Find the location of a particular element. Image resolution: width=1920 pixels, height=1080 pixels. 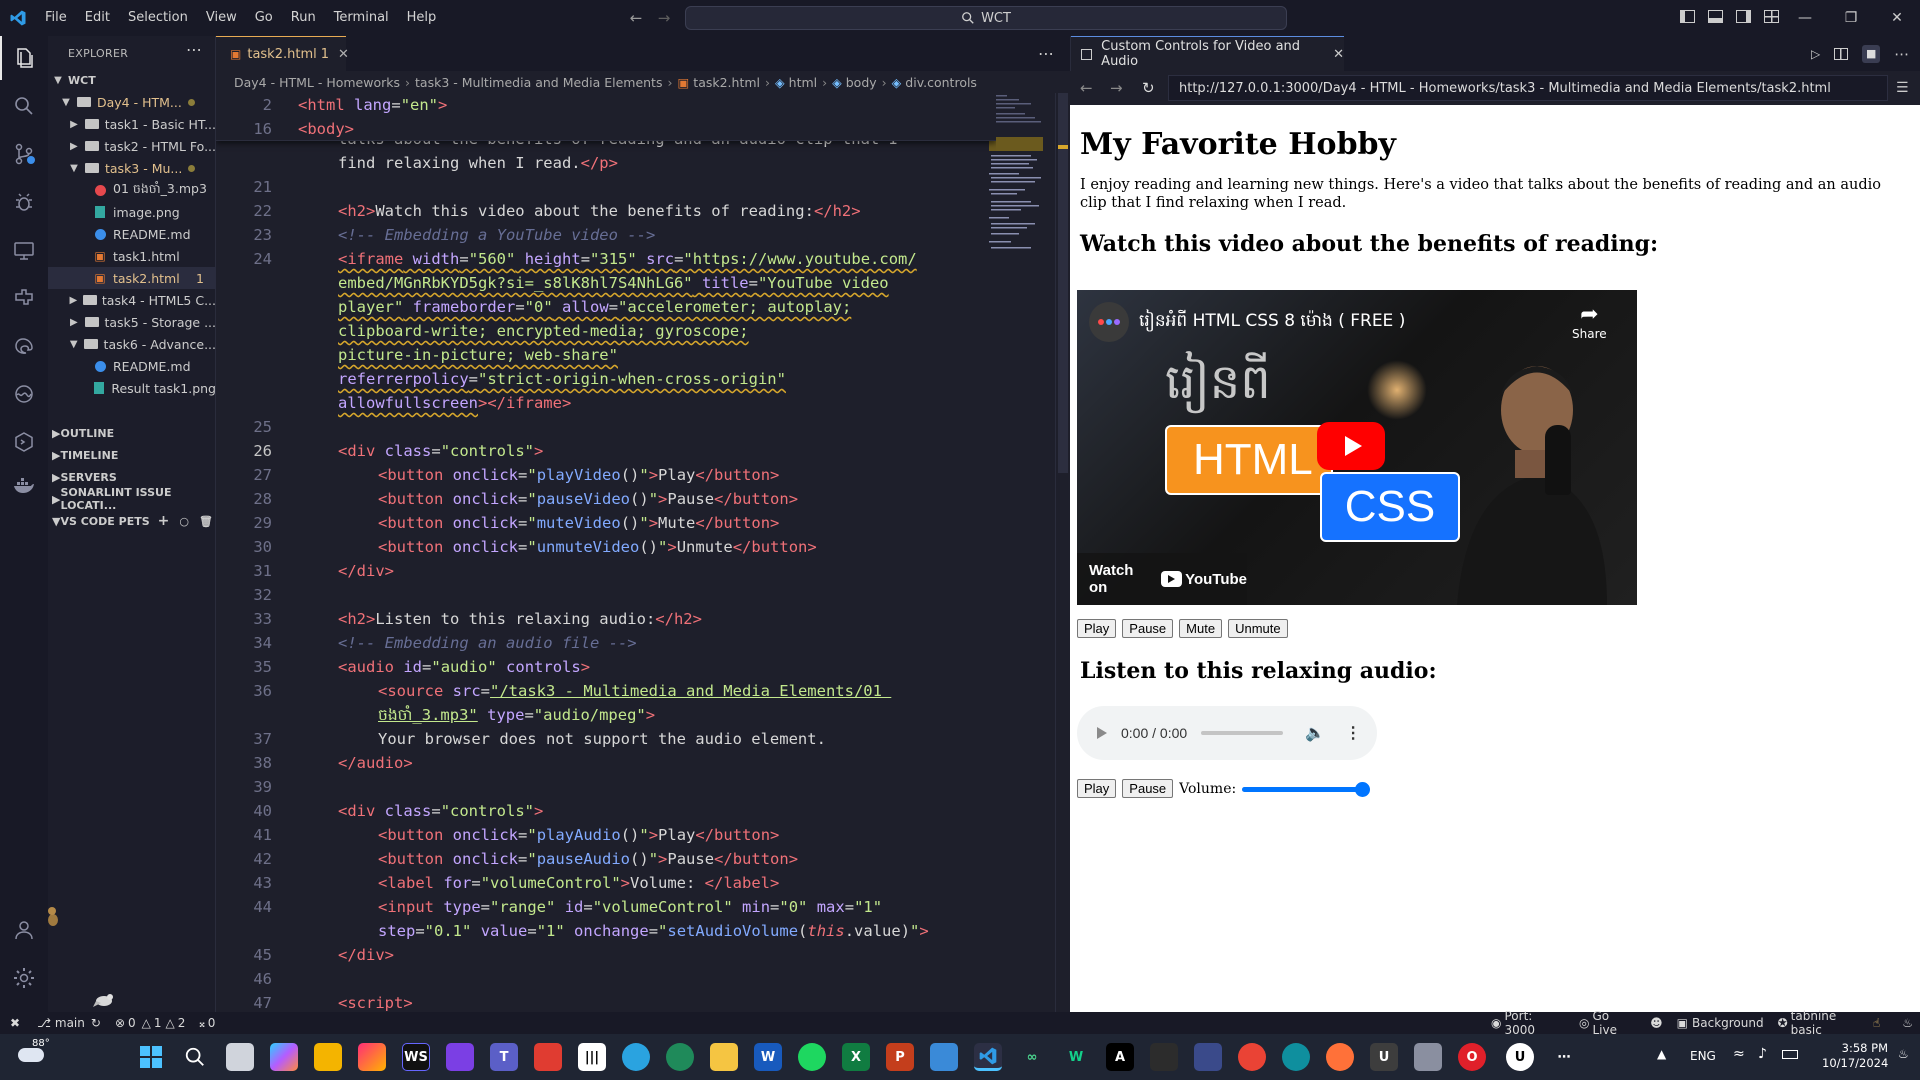

forward-arrow-icon: → is located at coordinates (664, 18).